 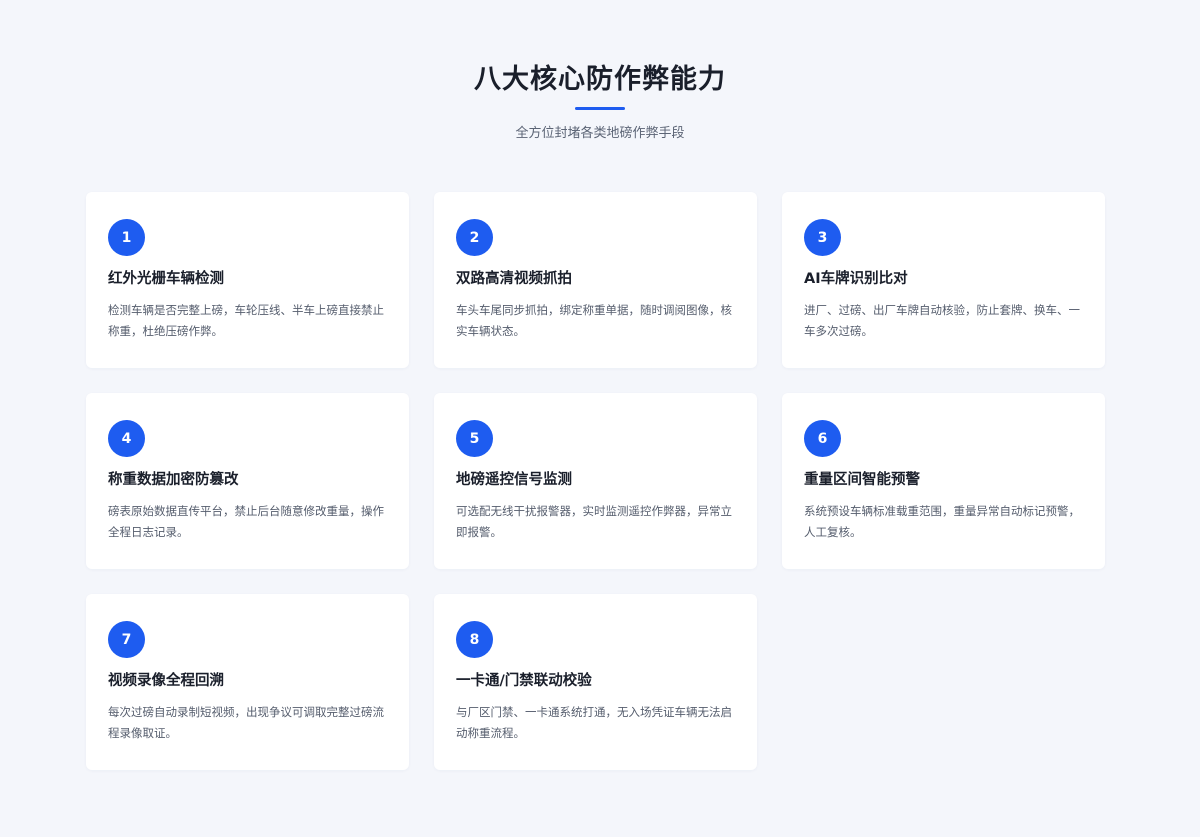 What do you see at coordinates (246, 521) in the screenshot?
I see `feature-description: 磅表原始数据直传平台，禁止后台随意修改重量，操作全程日志记录。` at bounding box center [246, 521].